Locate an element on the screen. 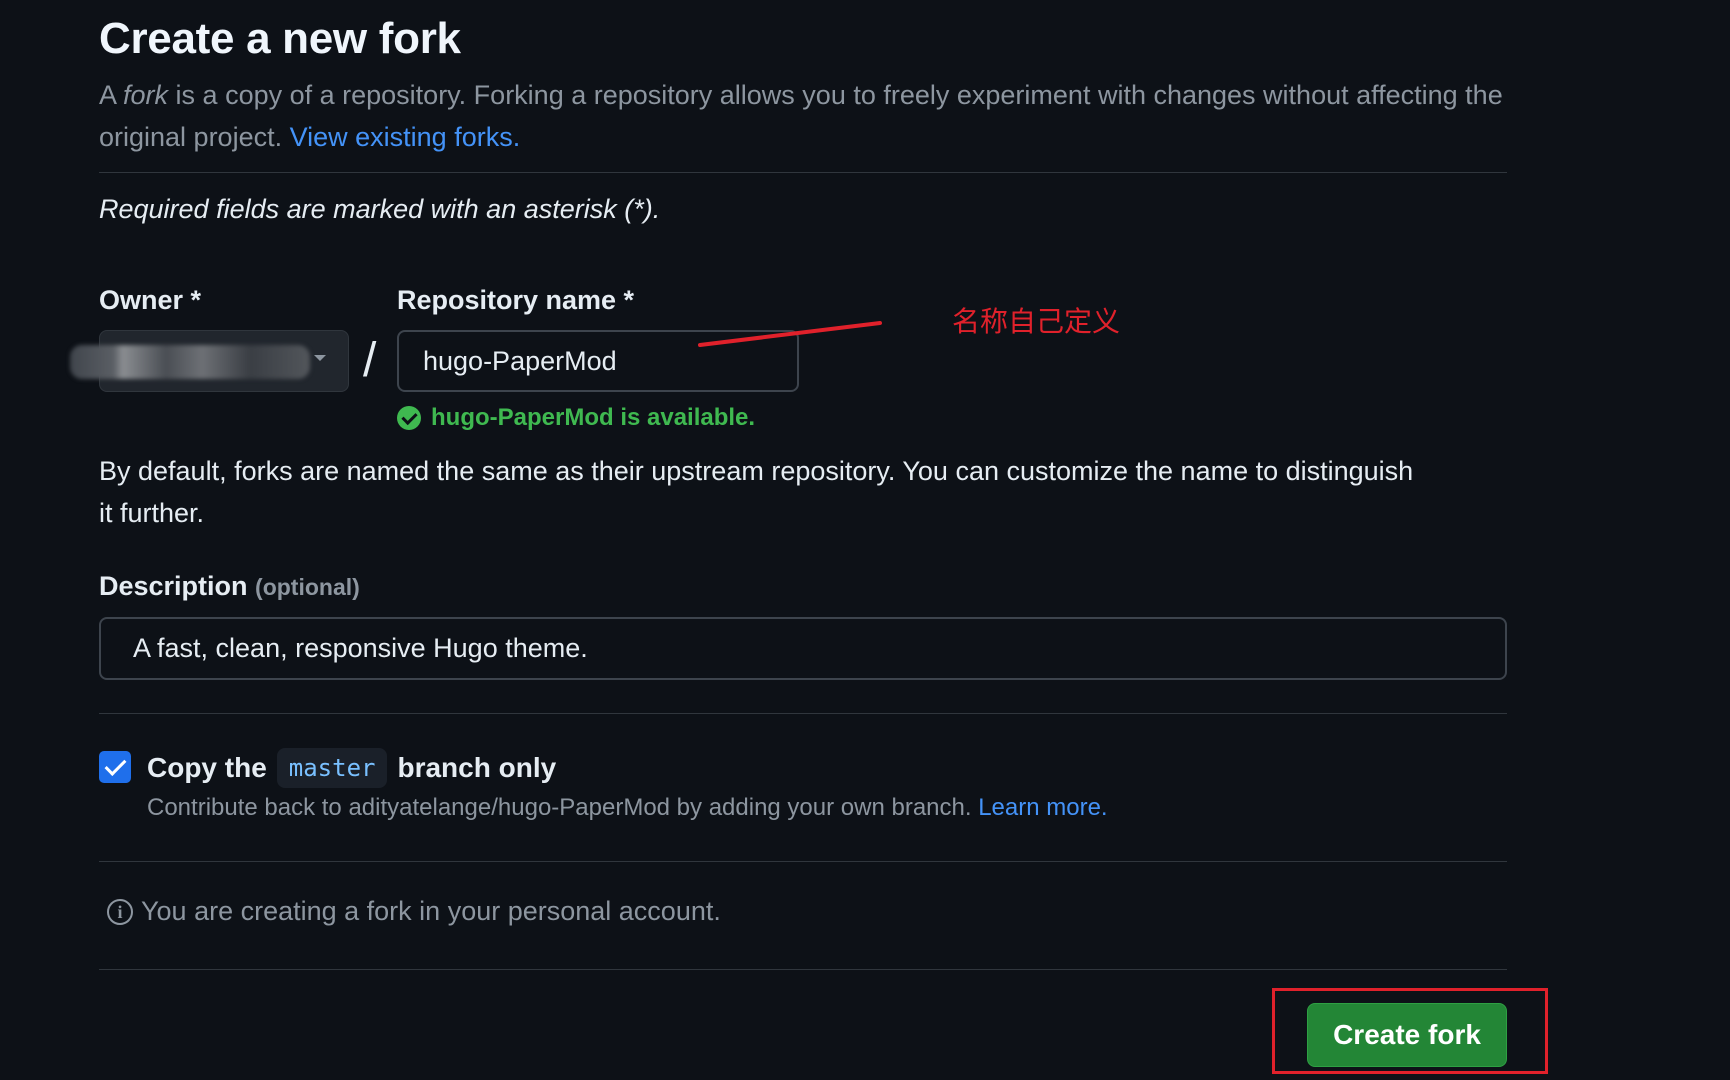 This screenshot has width=1730, height=1080. optional-tag: (optional) is located at coordinates (307, 587).